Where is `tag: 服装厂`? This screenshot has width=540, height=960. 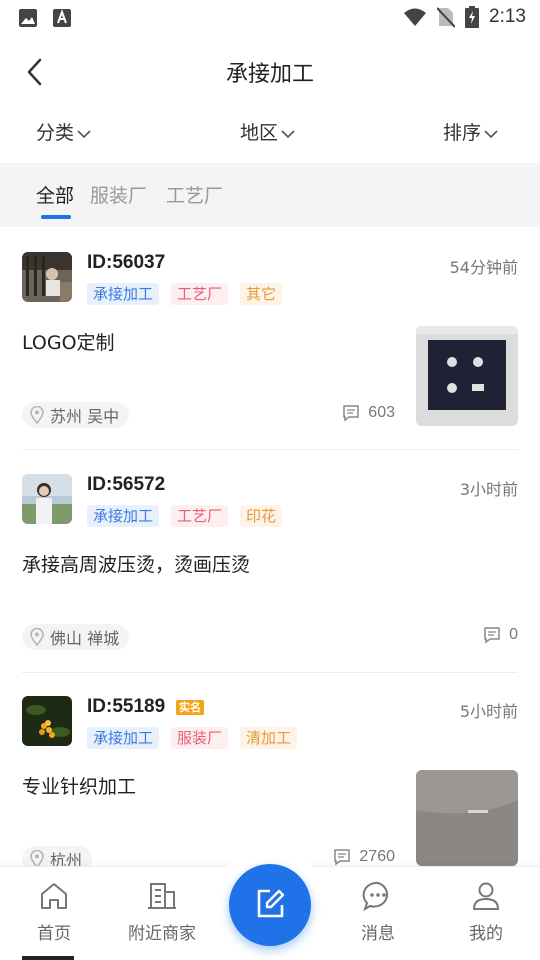 tag: 服装厂 is located at coordinates (200, 738).